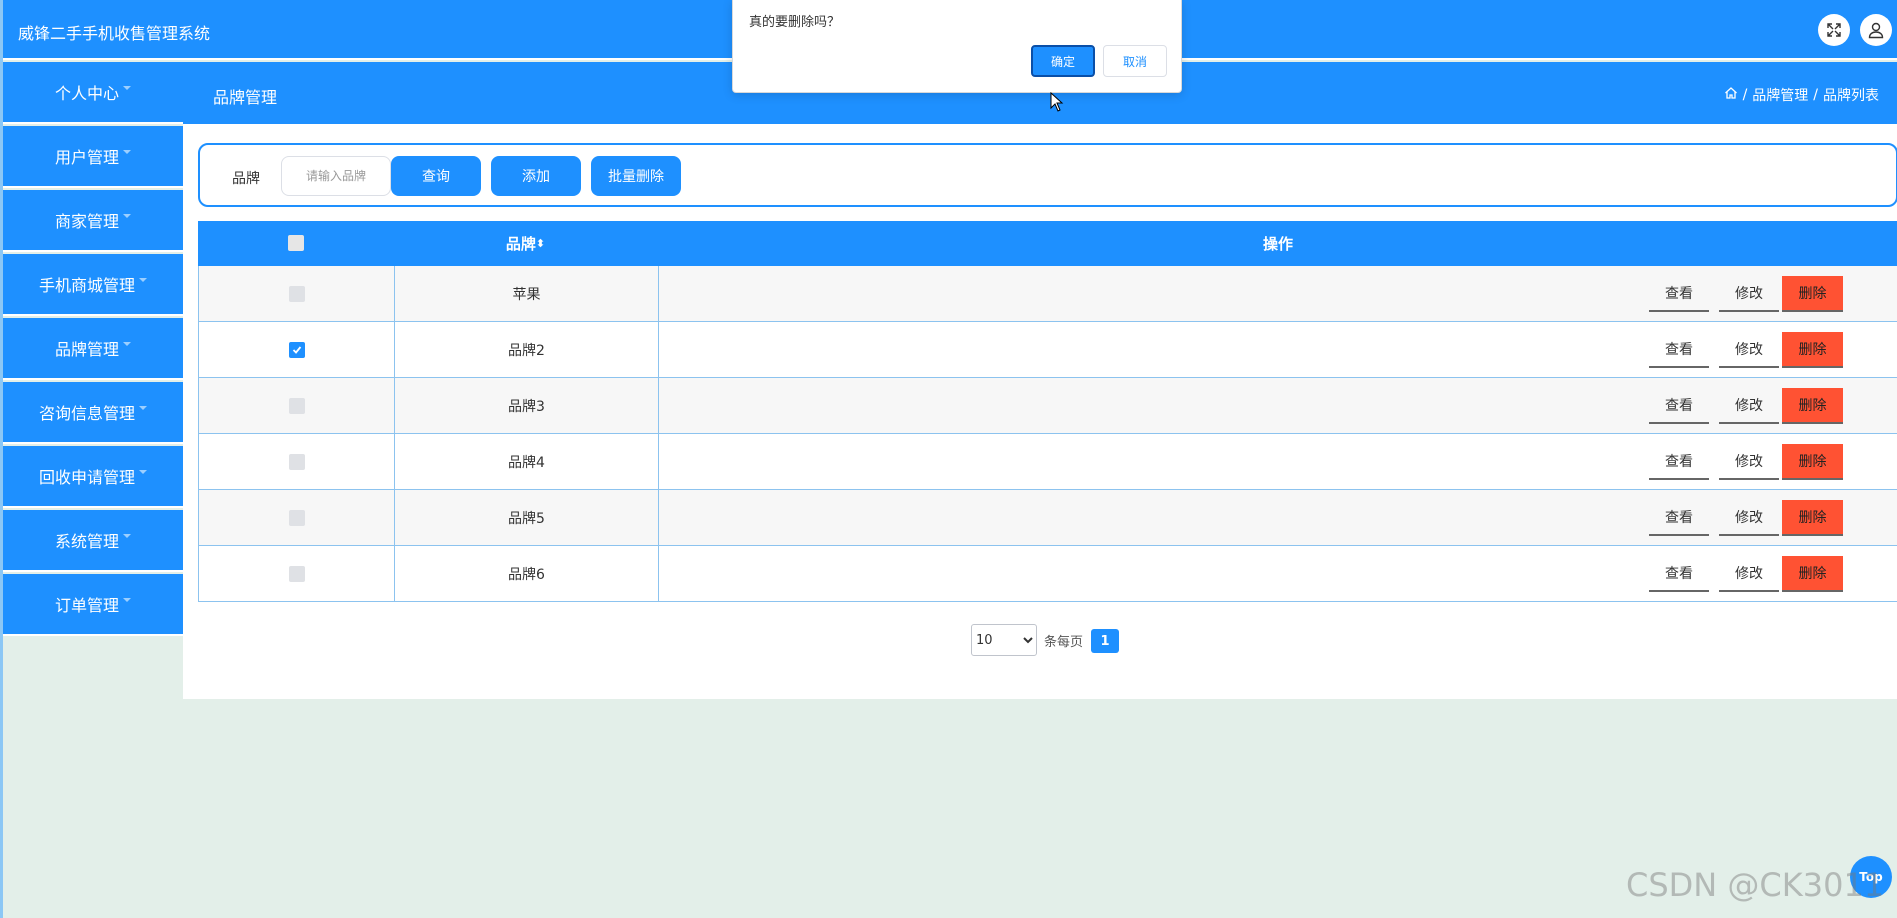 The width and height of the screenshot is (1897, 918). I want to click on sidebar-item: 商家管理, so click(93, 221).